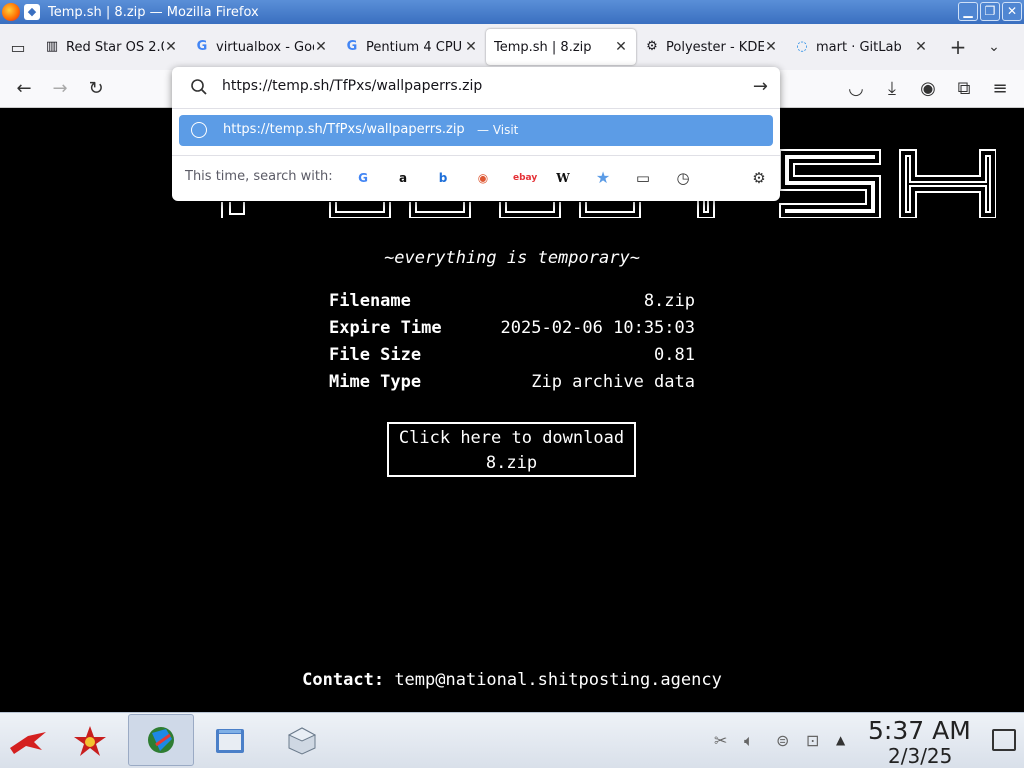  I want to click on tab-overview-icon: ▭, so click(18, 47).